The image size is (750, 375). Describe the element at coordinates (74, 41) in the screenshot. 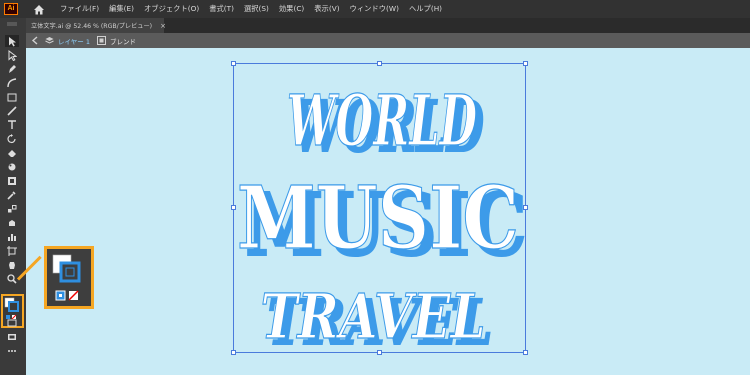

I see `breadcrumb-layer: レイヤー 1` at that location.